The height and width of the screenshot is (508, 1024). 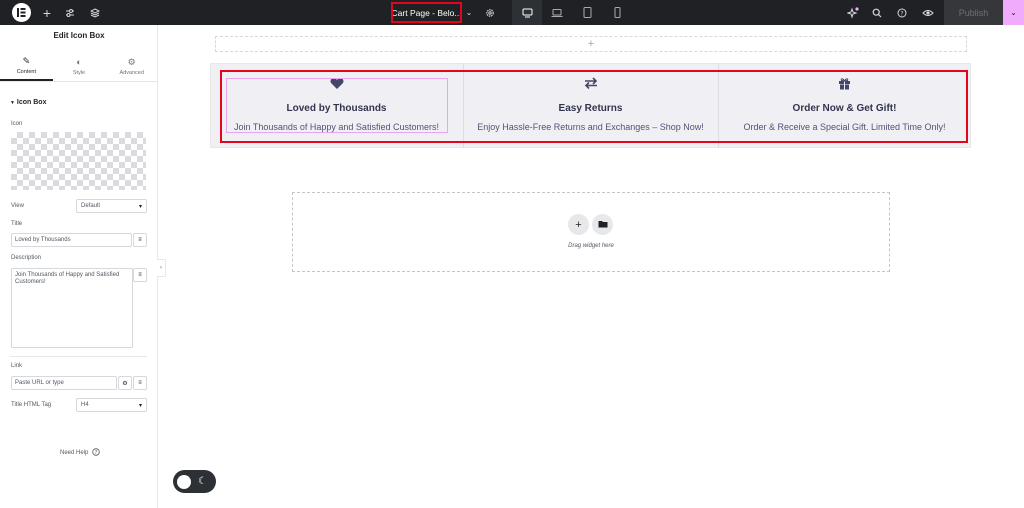 I want to click on tab-advanced-label: Advanced, so click(x=131, y=73).